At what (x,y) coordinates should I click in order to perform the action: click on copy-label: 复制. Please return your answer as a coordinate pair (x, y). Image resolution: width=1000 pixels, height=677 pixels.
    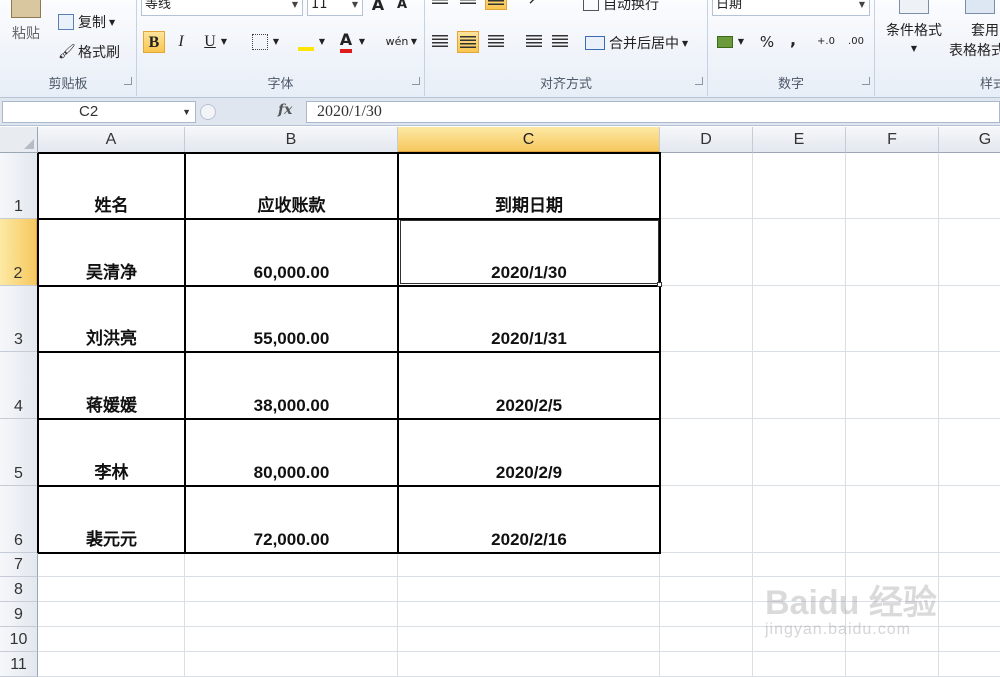
    Looking at the image, I should click on (92, 23).